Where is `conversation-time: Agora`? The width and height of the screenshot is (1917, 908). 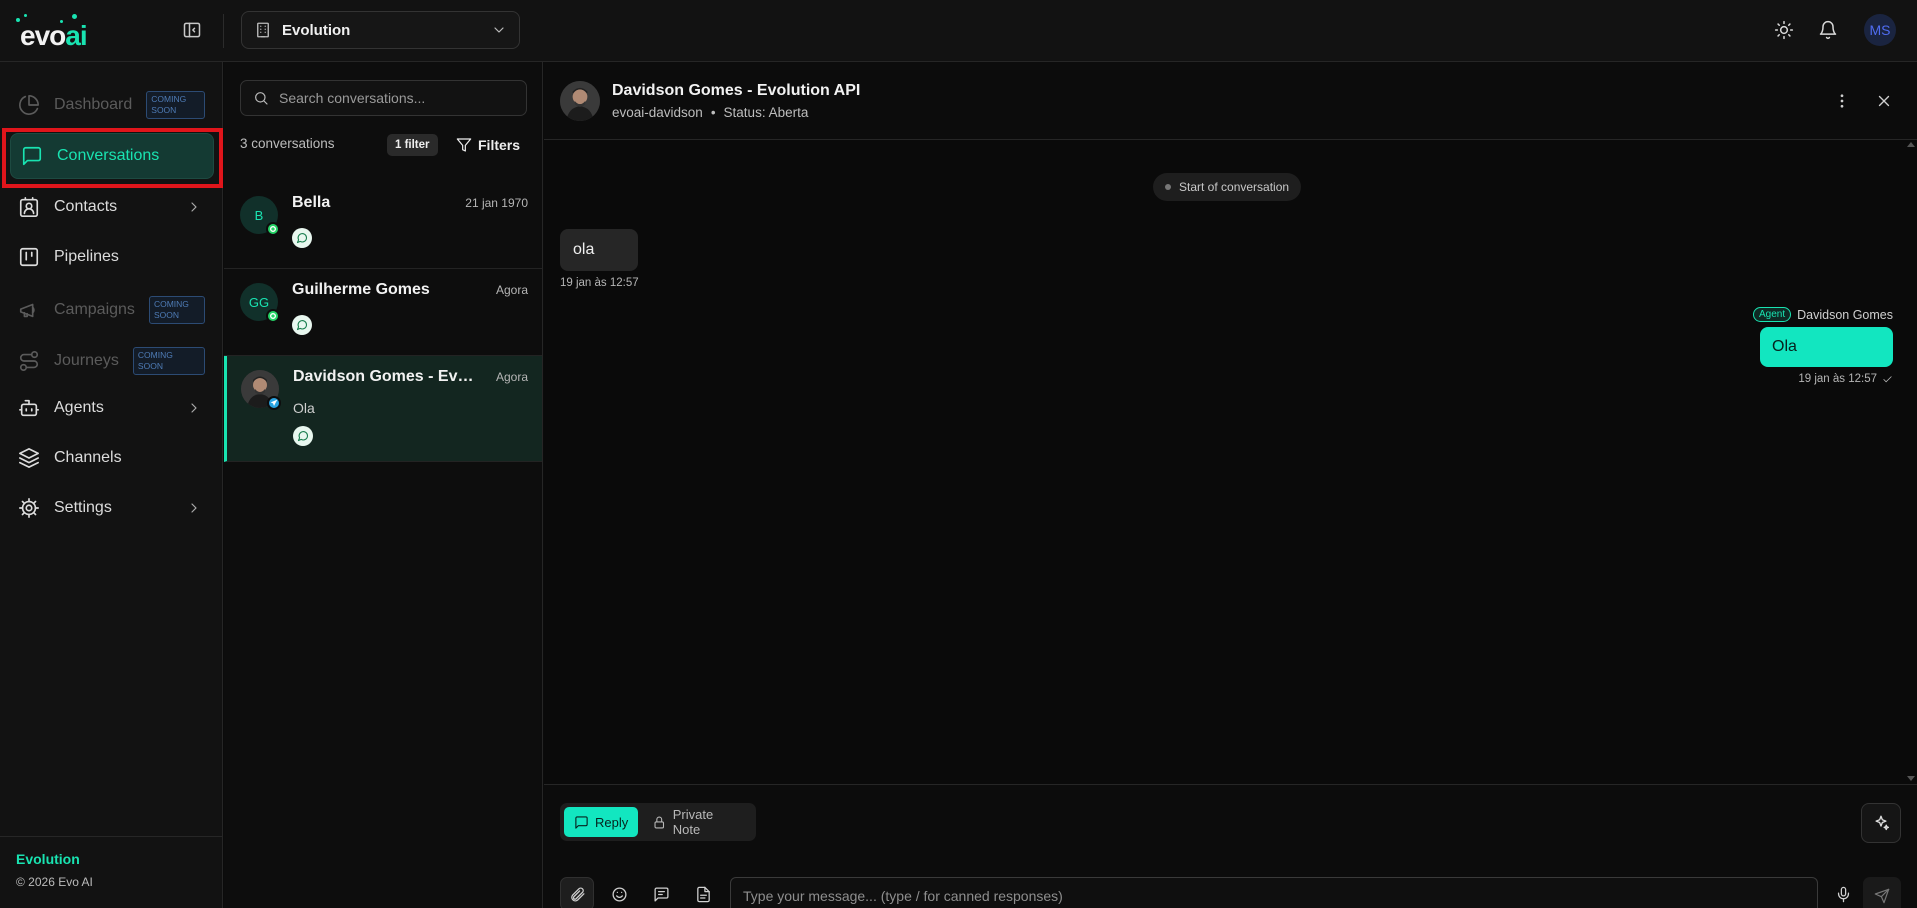
conversation-time: Agora is located at coordinates (511, 377).